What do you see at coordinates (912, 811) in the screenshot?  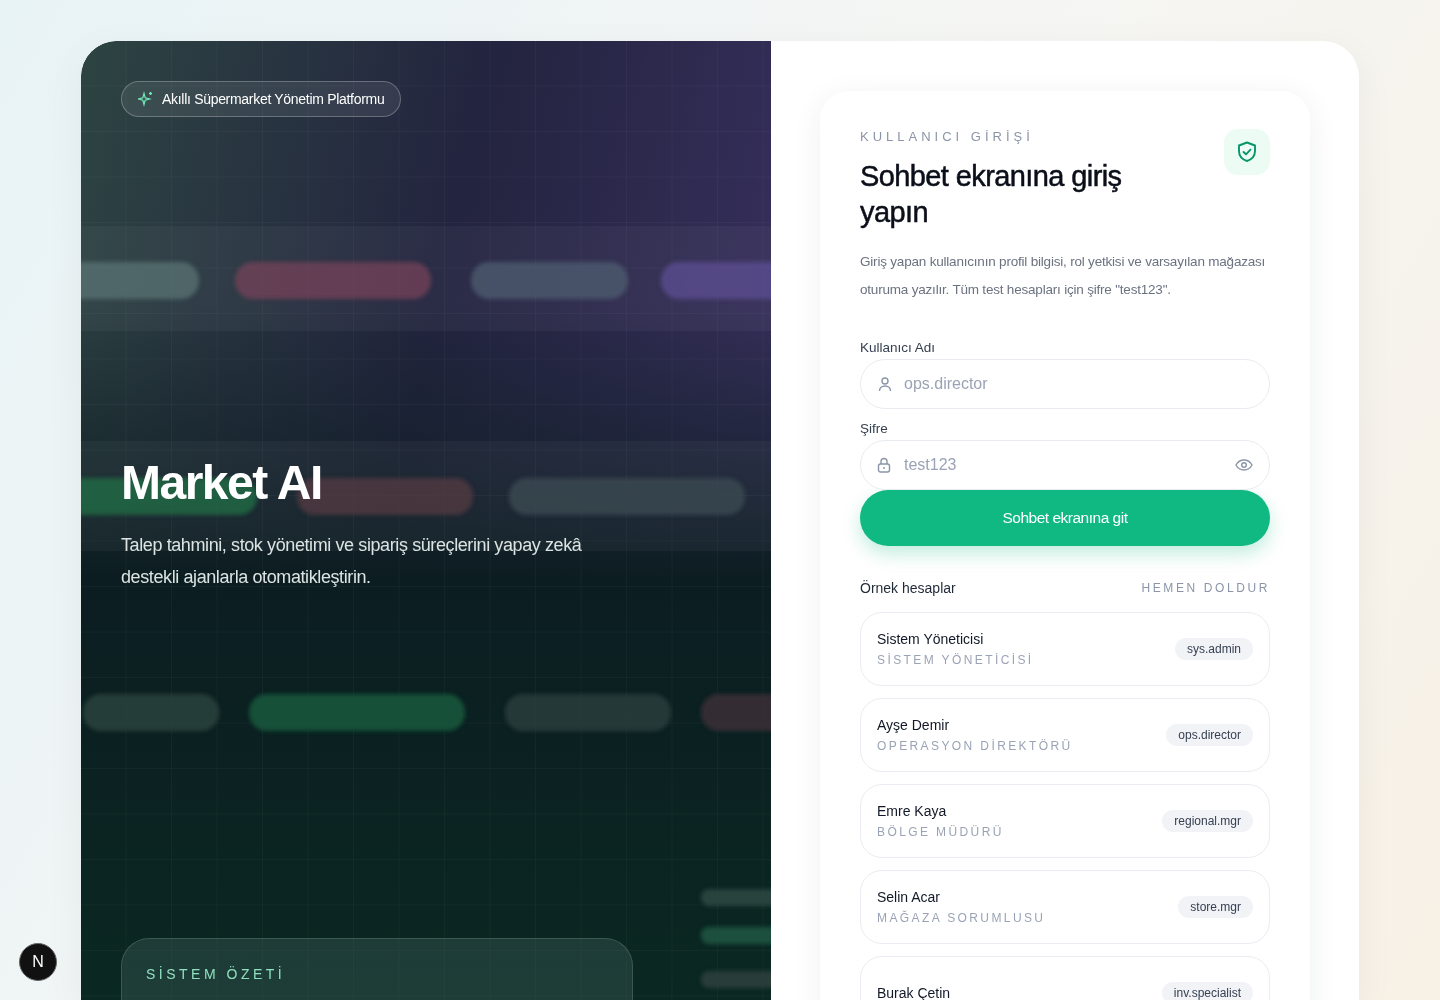 I see `account-name: Emre Kaya` at bounding box center [912, 811].